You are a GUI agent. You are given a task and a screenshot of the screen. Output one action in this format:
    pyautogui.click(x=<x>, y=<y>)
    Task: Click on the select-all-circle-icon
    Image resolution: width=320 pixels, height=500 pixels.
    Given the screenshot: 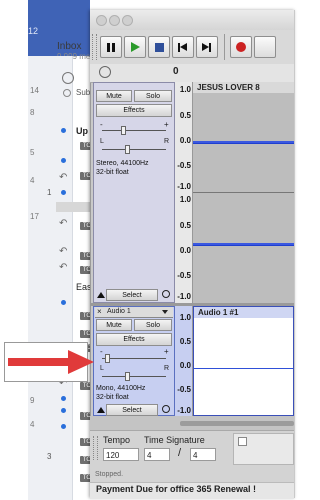 What is the action you would take?
    pyautogui.click(x=67, y=93)
    